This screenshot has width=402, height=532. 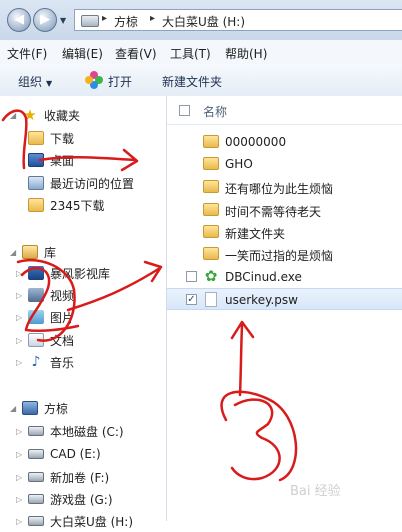 I want to click on recent-places-icon, so click(x=36, y=183).